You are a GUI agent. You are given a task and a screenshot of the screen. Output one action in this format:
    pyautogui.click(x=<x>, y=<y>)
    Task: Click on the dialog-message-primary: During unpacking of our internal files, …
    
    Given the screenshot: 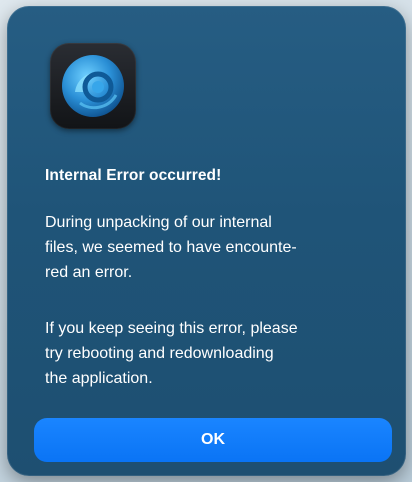 What is the action you would take?
    pyautogui.click(x=215, y=247)
    